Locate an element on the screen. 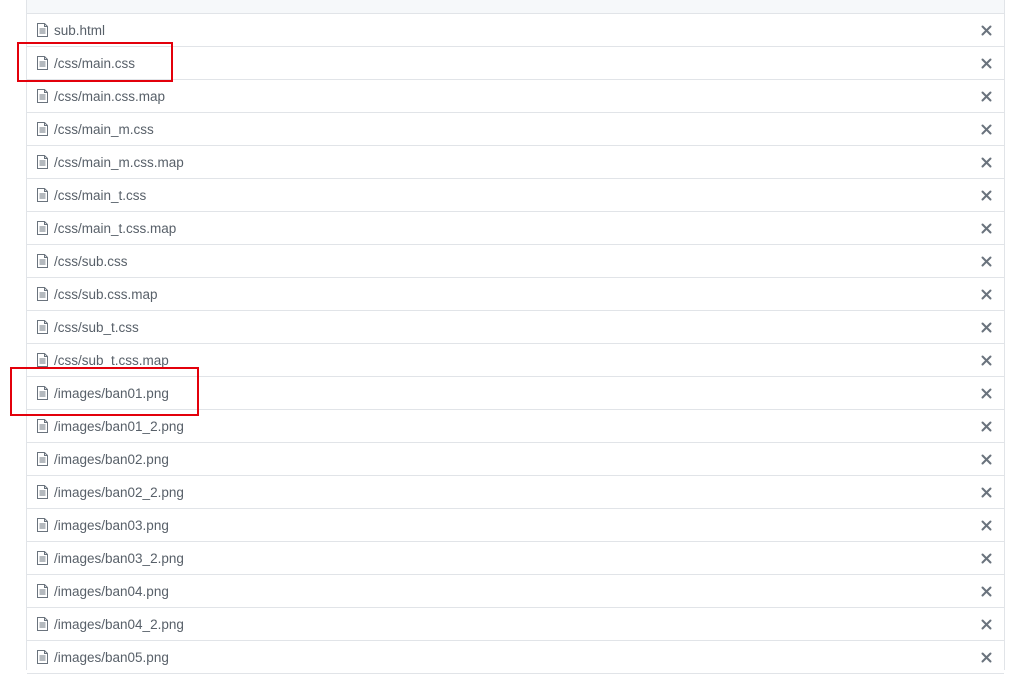 The image size is (1028, 674). file-name: /images/ban04.png is located at coordinates (111, 591).